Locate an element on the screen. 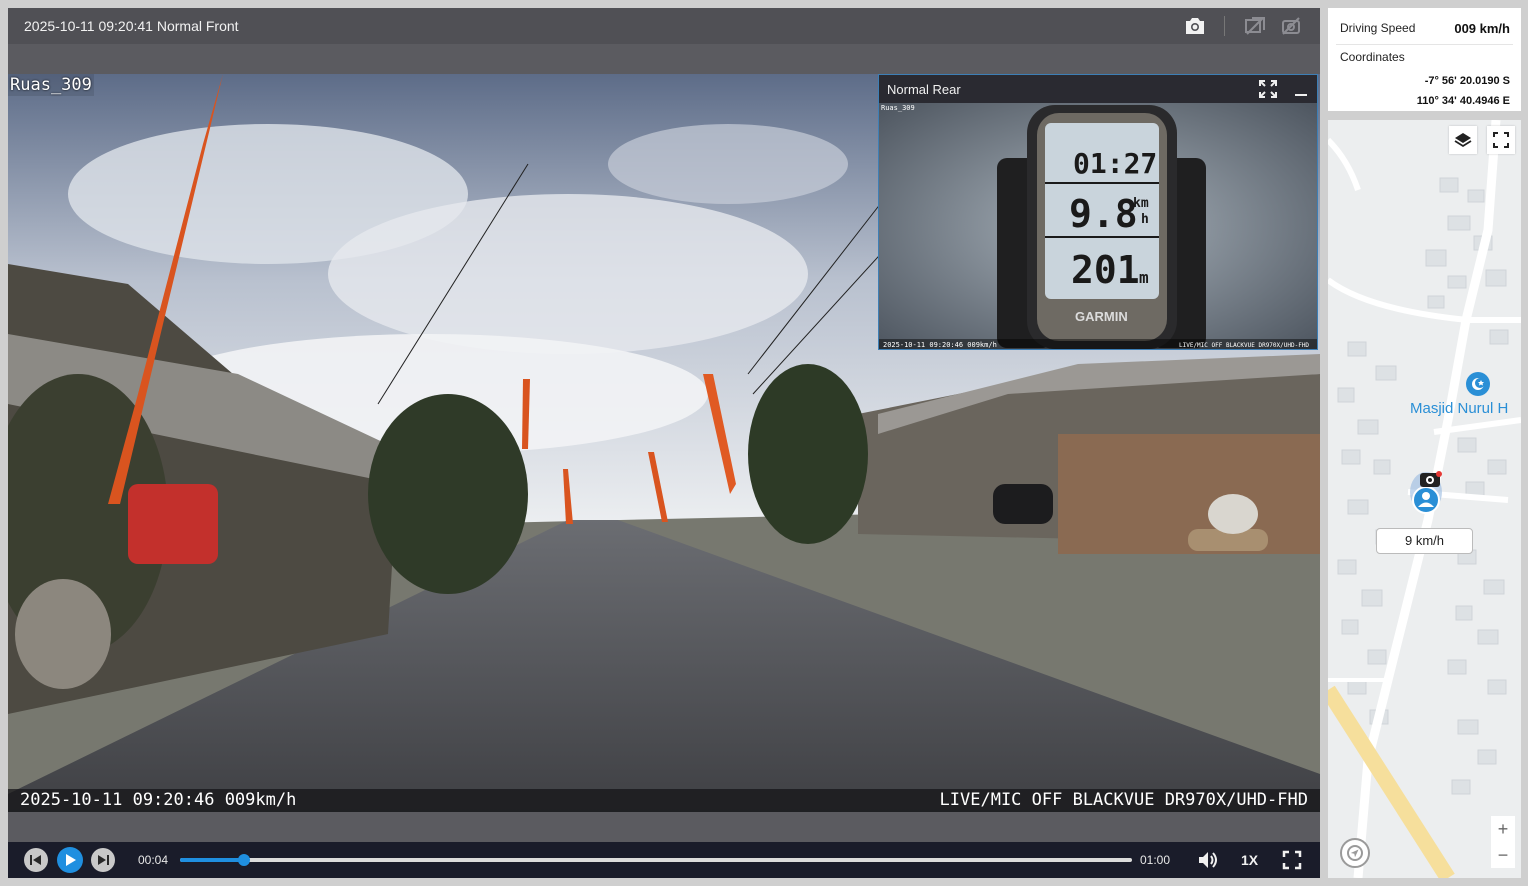 Image resolution: width=1528 pixels, height=886 pixels. mosque-icon is located at coordinates (1478, 384).